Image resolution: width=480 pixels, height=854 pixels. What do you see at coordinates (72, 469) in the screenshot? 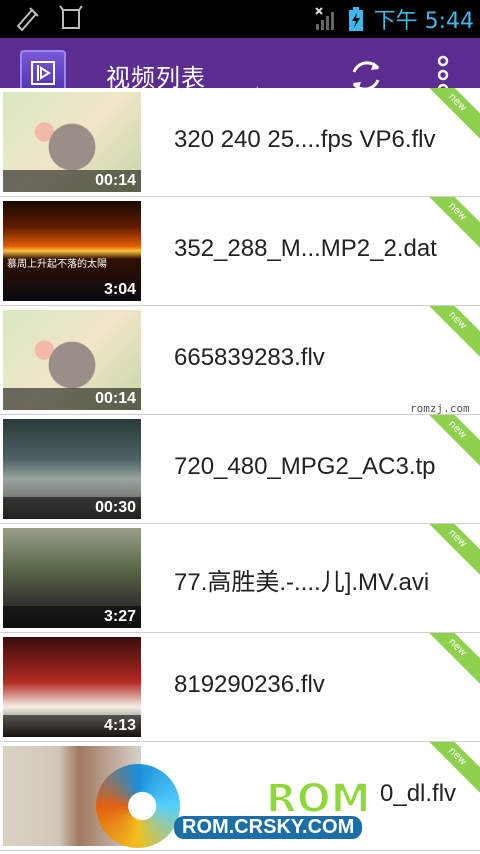
I see `video-thumbnail: 00:30` at bounding box center [72, 469].